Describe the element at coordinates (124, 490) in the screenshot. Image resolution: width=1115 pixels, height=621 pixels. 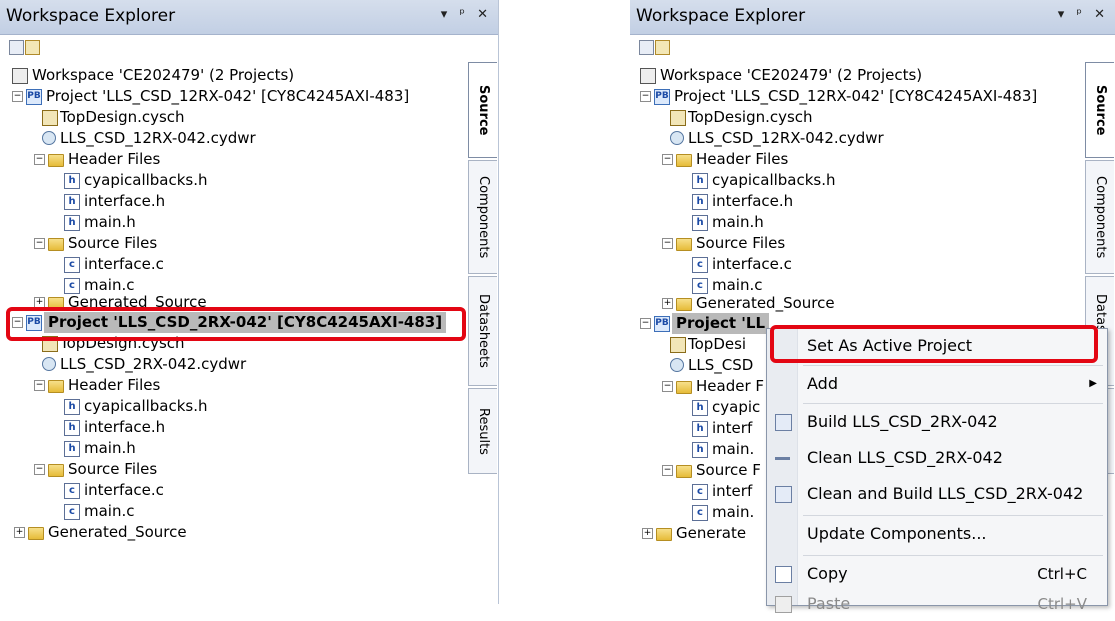
I see `item-label: interface.c` at that location.